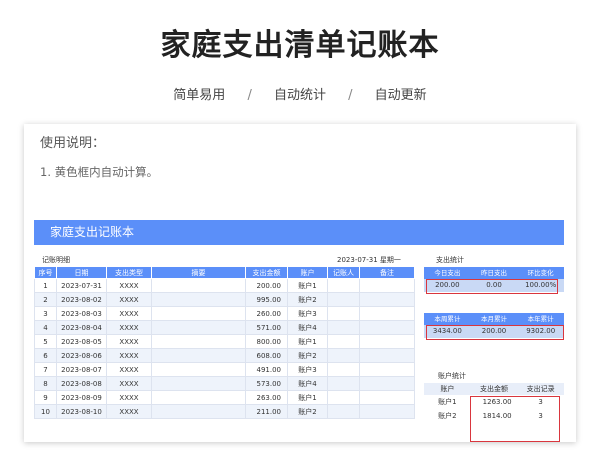 The image size is (600, 460). Describe the element at coordinates (81, 341) in the screenshot. I see `ledger-cell-date: 2023-08-05` at that location.